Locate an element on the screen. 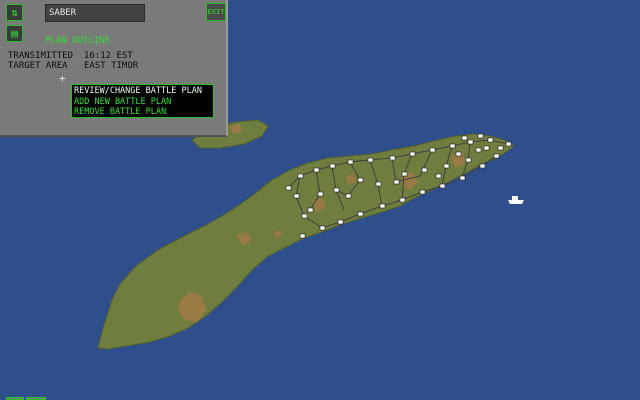 Image resolution: width=640 pixels, height=400 pixels. cursor-crosshair-icon: + is located at coordinates (62, 78).